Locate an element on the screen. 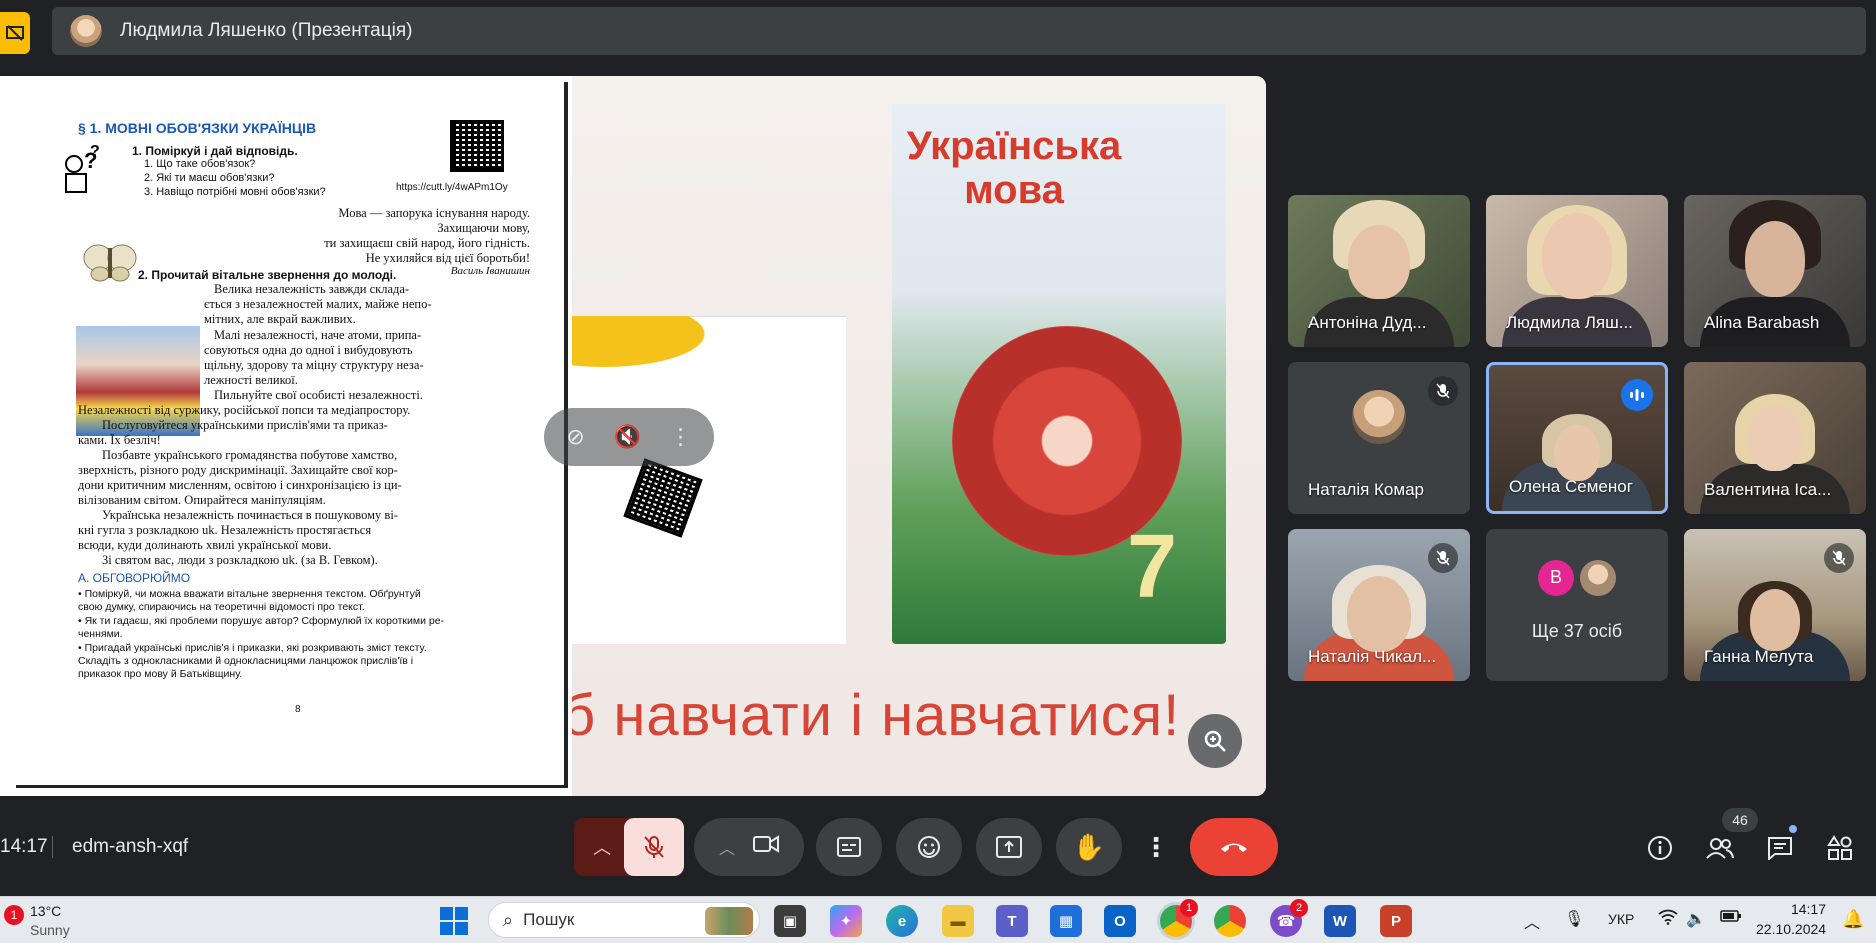 The image size is (1876, 943). qr-code is located at coordinates (477, 146).